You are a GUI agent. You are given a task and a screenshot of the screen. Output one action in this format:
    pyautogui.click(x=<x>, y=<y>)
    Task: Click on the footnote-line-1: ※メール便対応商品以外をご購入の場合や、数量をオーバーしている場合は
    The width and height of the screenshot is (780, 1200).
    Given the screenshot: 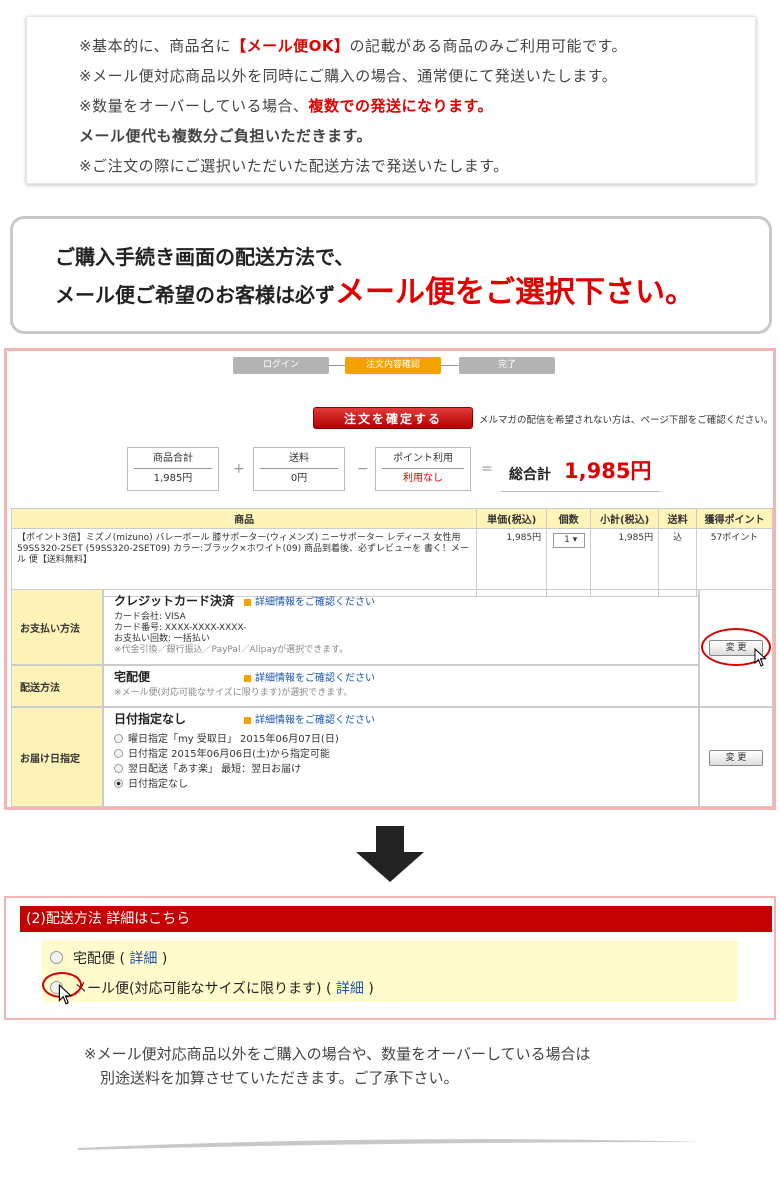 What is the action you would take?
    pyautogui.click(x=337, y=1054)
    